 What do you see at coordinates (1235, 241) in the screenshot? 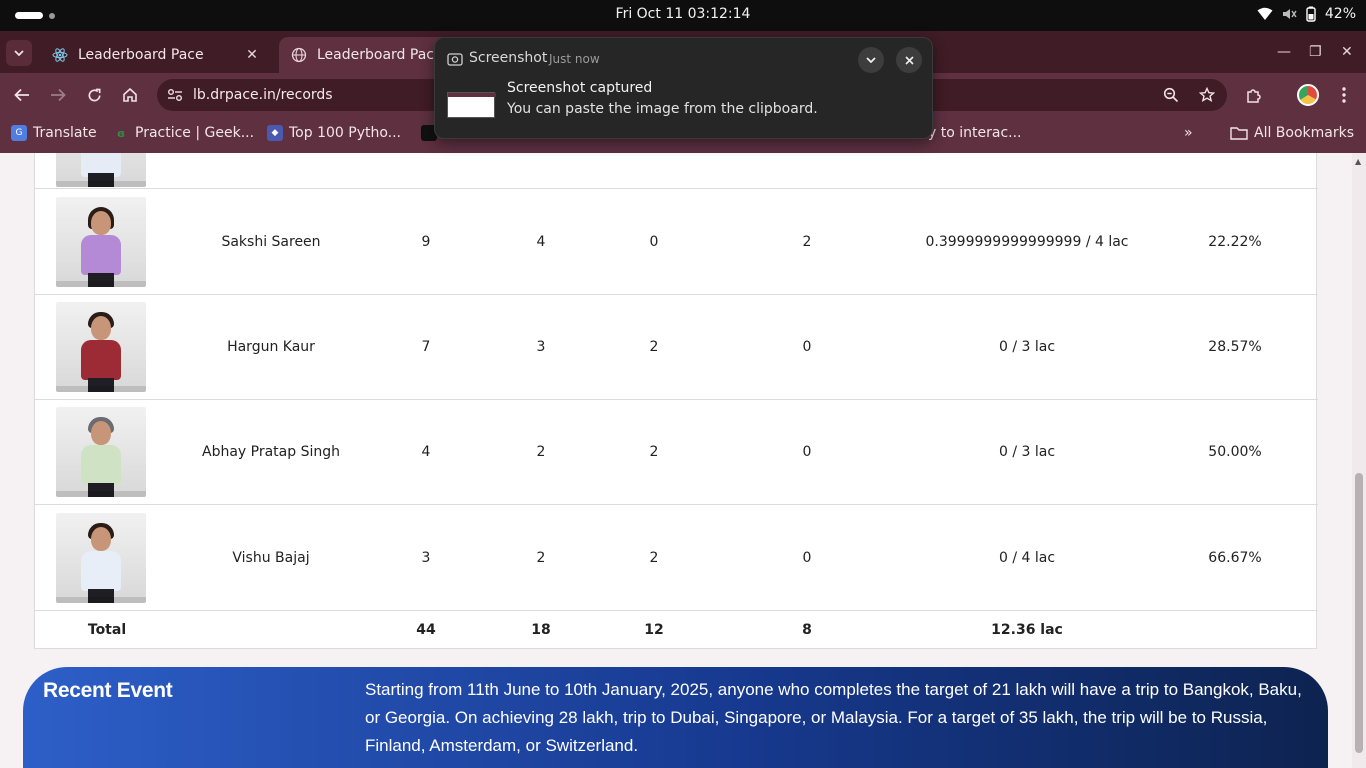
I see `percentage-cell: 22.22%` at bounding box center [1235, 241].